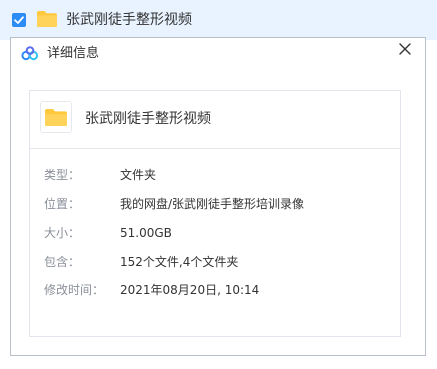 The image size is (437, 369). I want to click on detail-value: 51.00GB, so click(146, 233).